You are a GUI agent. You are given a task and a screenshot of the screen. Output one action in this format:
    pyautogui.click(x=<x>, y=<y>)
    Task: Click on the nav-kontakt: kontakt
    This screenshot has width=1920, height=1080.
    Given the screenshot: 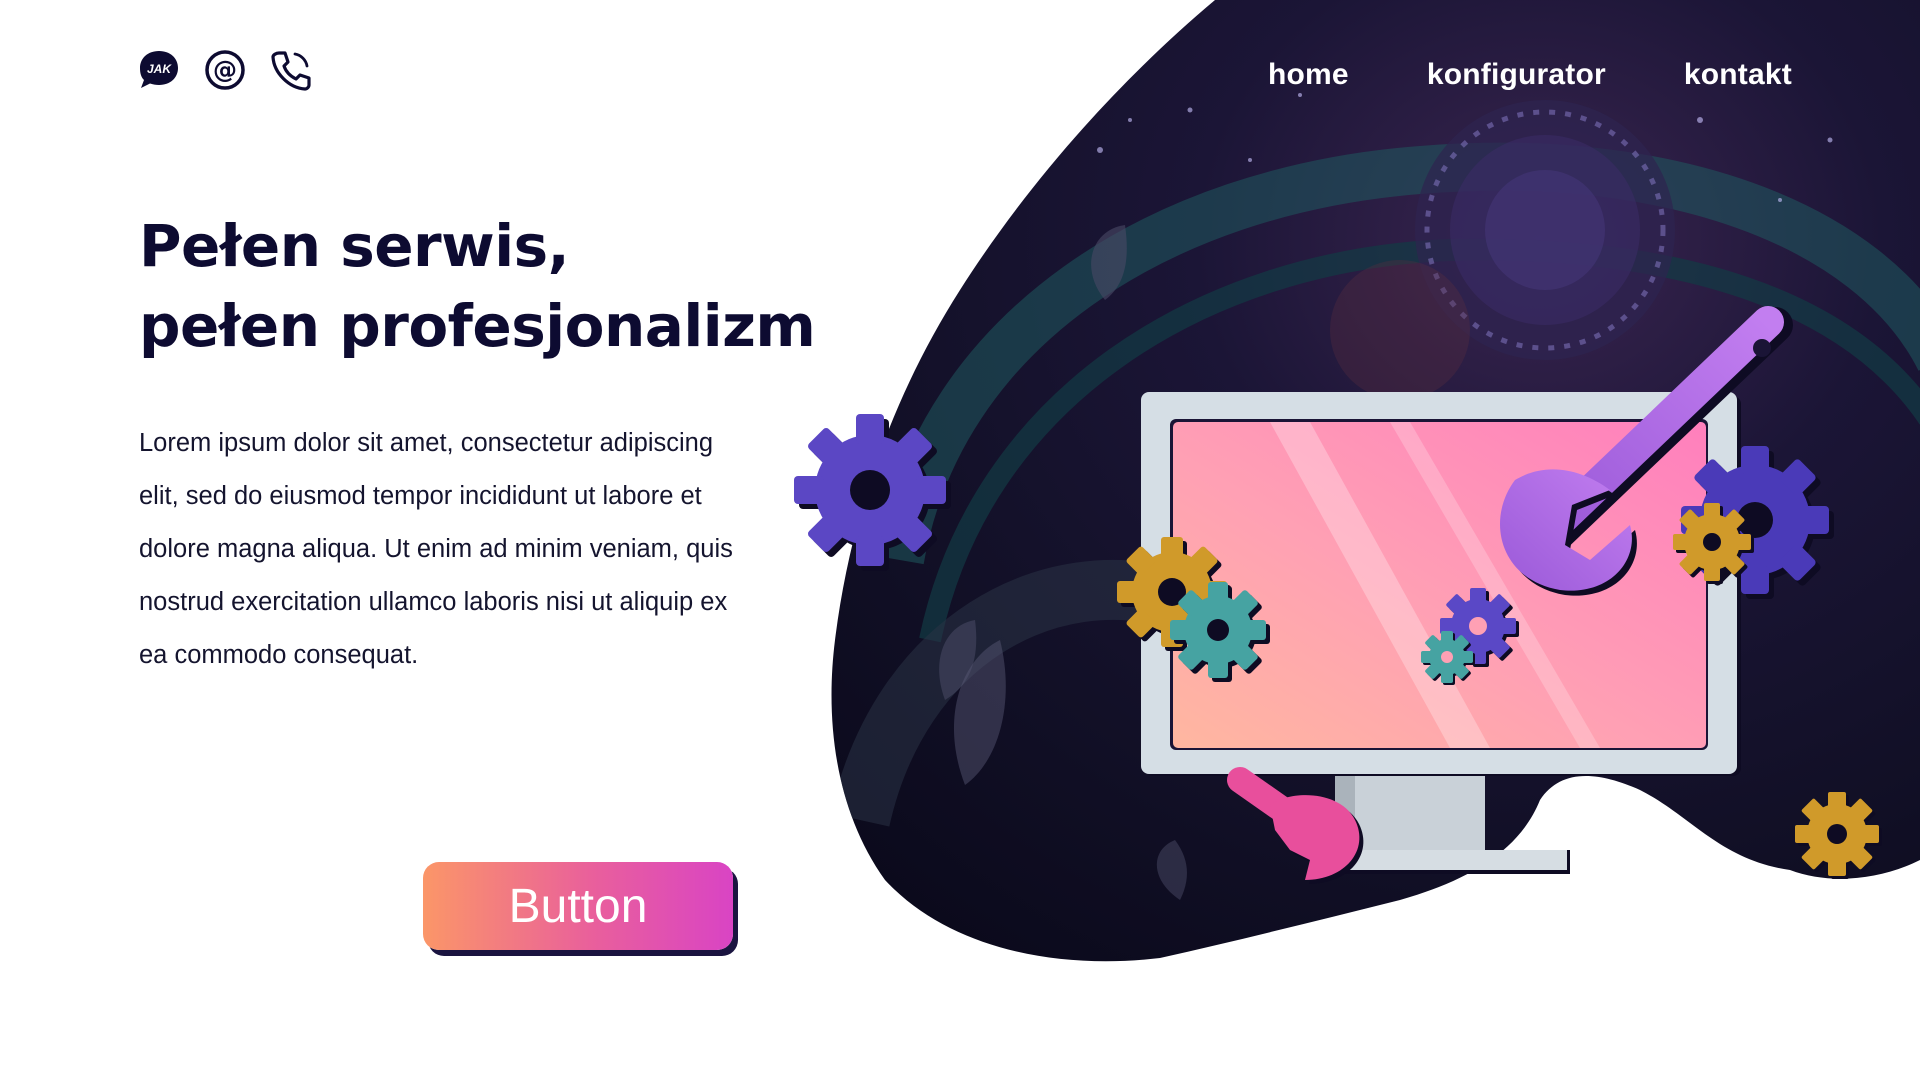 What is the action you would take?
    pyautogui.click(x=1738, y=75)
    